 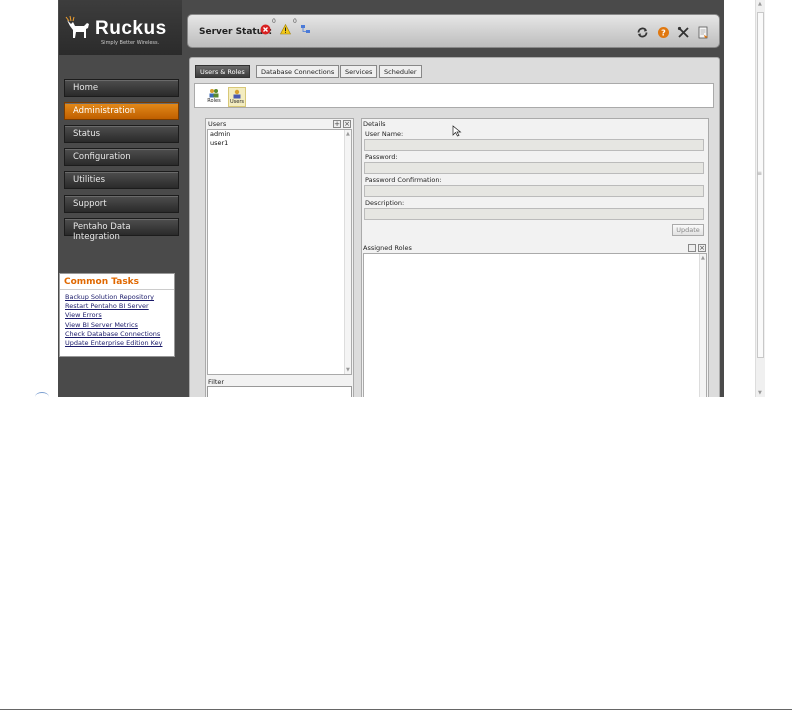 I want to click on server-status-bar: Server Status: 0 0 ?, so click(x=453, y=31).